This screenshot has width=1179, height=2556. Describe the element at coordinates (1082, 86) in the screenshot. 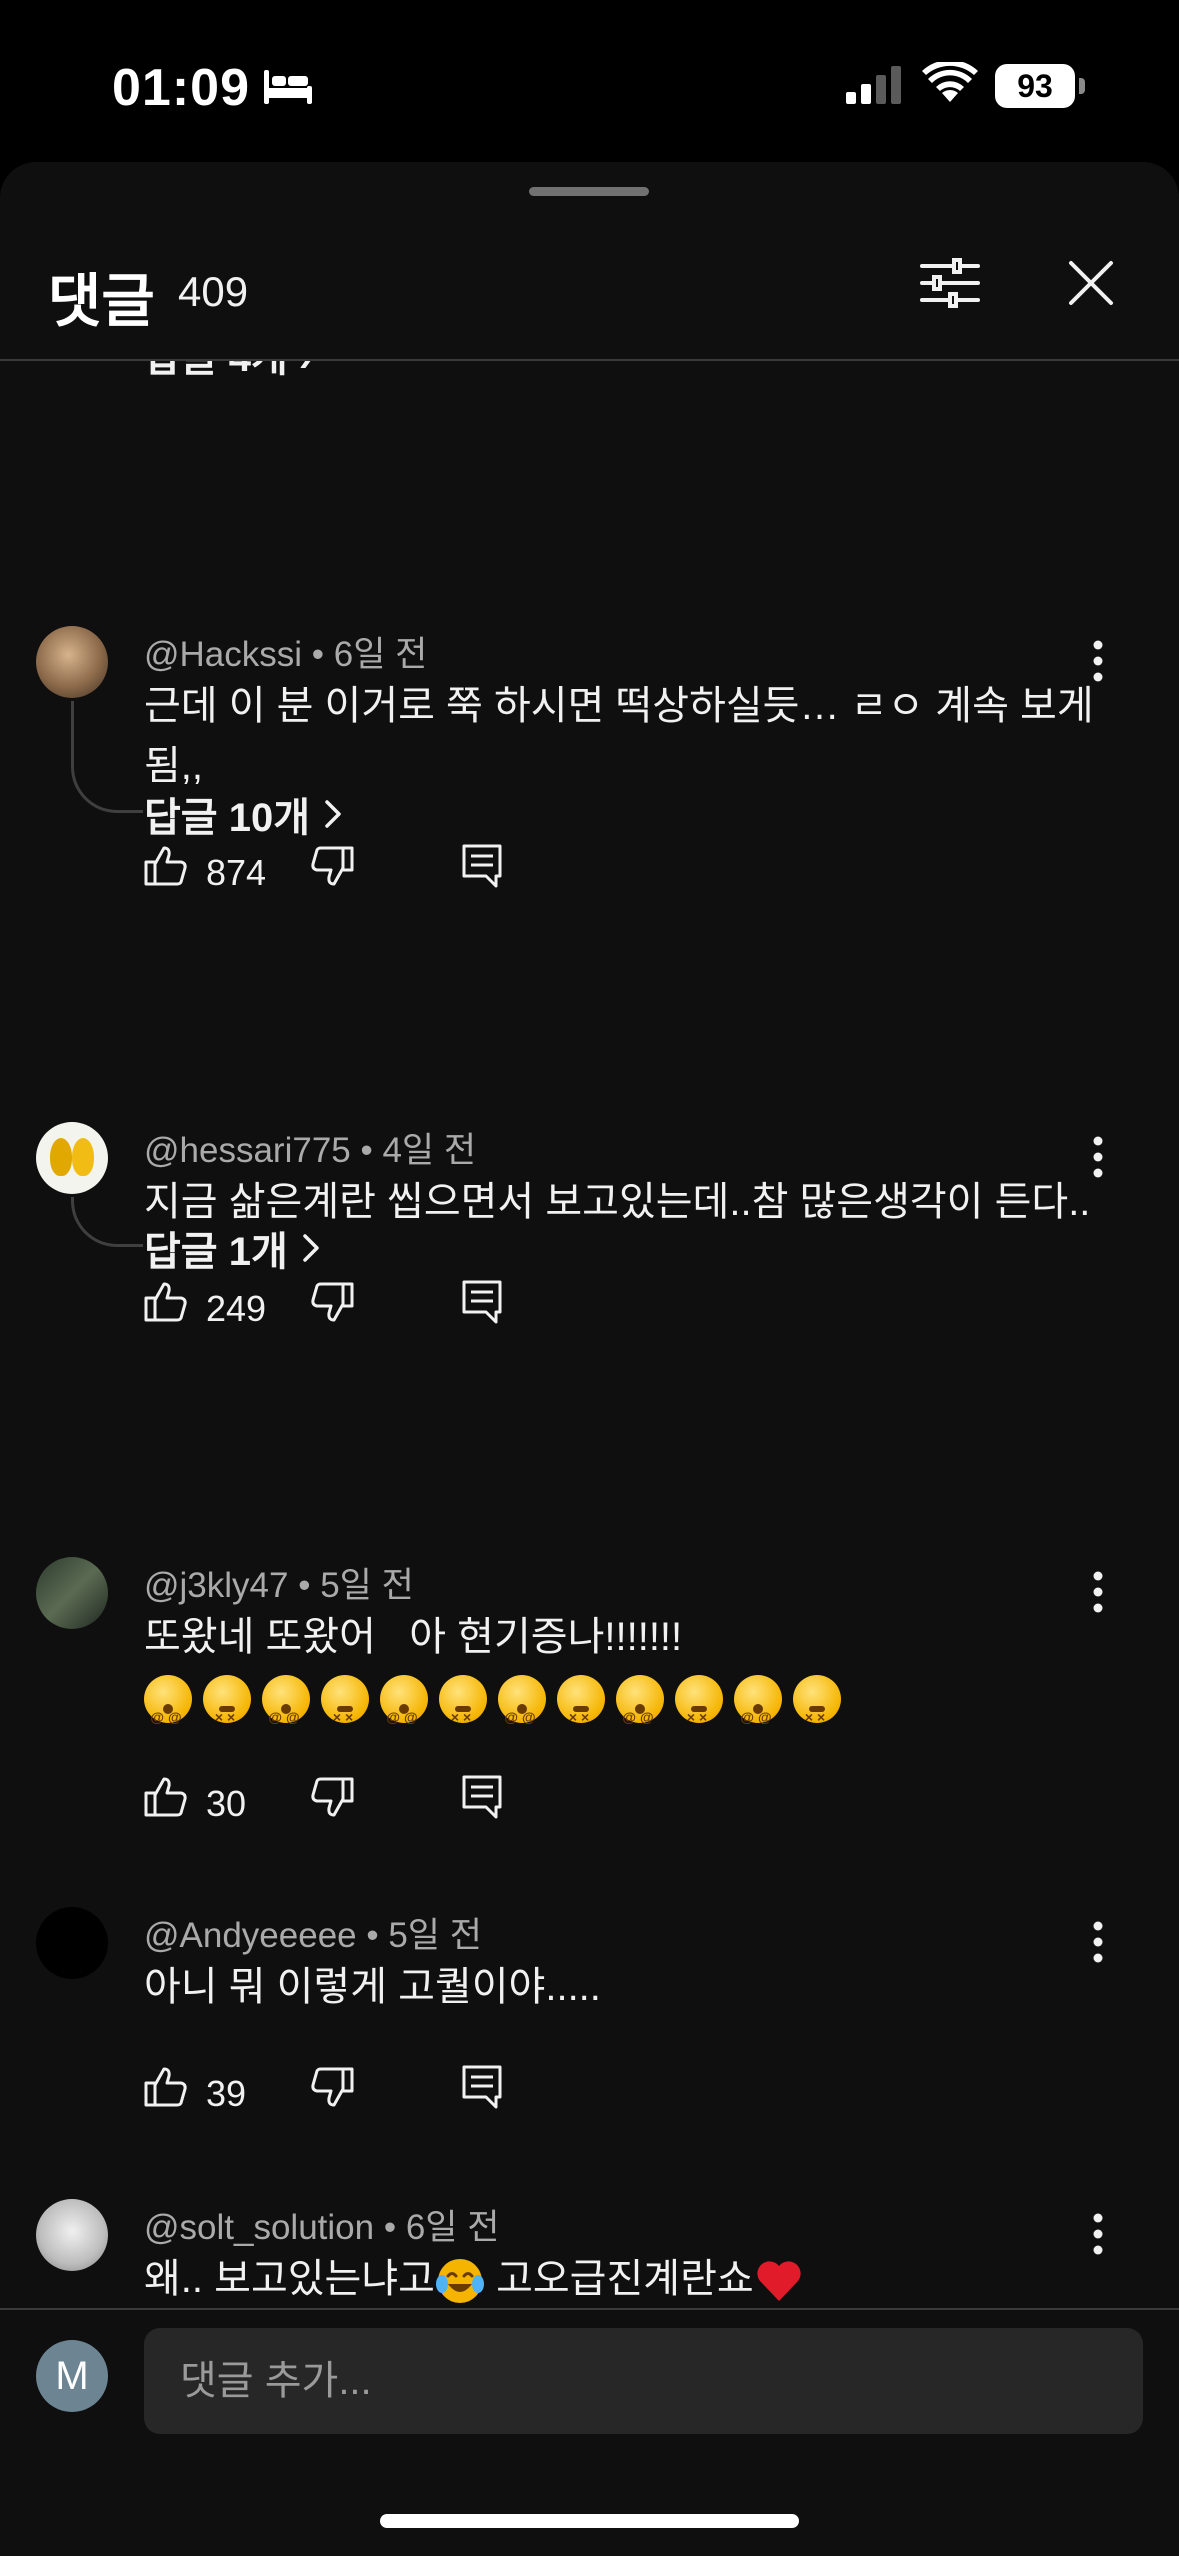

I see `battery-tip` at that location.